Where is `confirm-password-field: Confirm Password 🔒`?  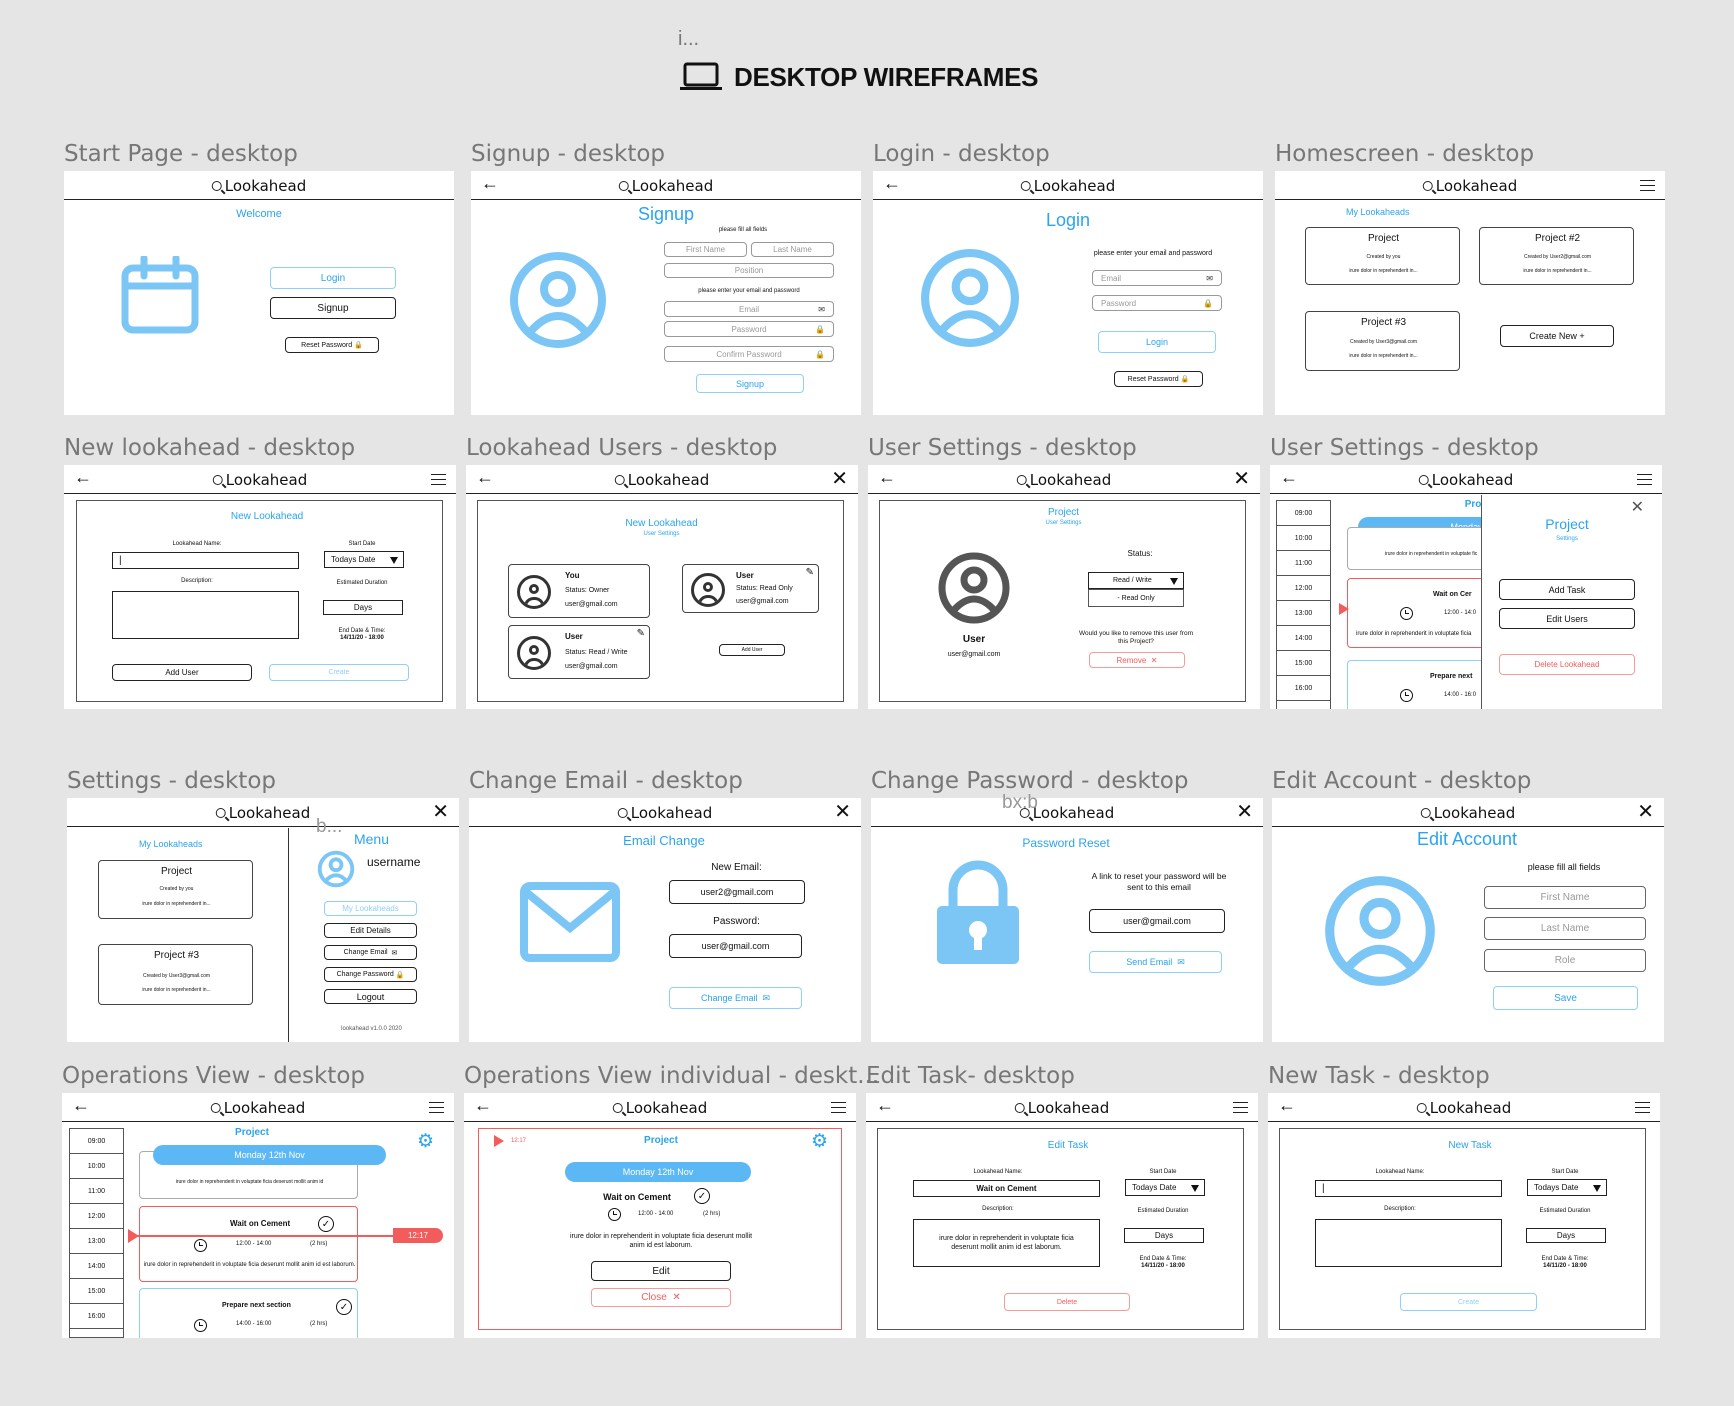
confirm-password-field: Confirm Password 🔒 is located at coordinates (749, 354).